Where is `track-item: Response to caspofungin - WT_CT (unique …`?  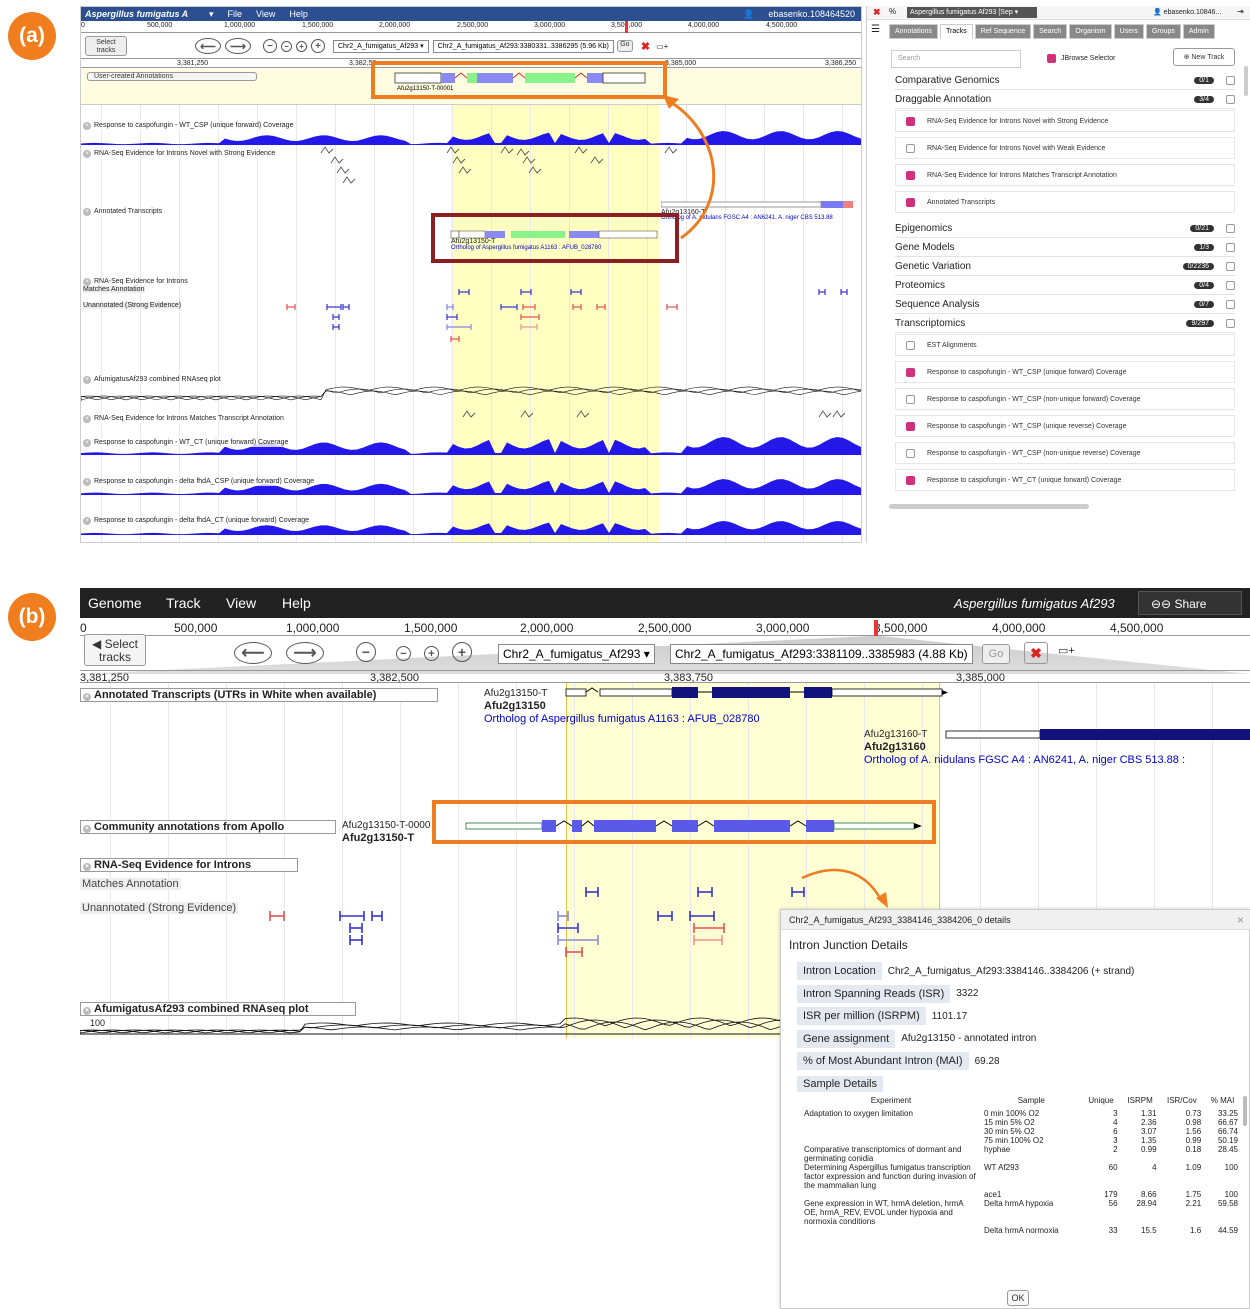 track-item: Response to caspofungin - WT_CT (unique … is located at coordinates (1065, 480).